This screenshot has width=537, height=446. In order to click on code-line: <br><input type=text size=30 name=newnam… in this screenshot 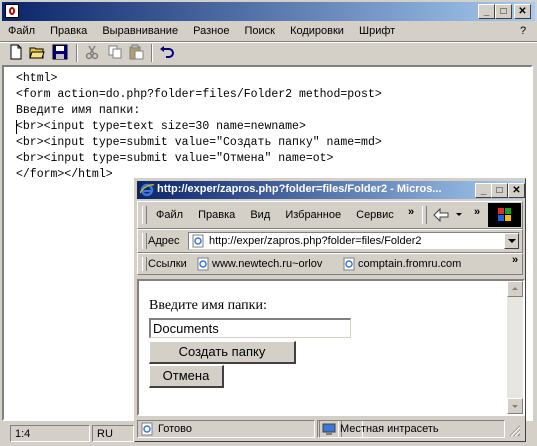, I will do `click(161, 126)`.